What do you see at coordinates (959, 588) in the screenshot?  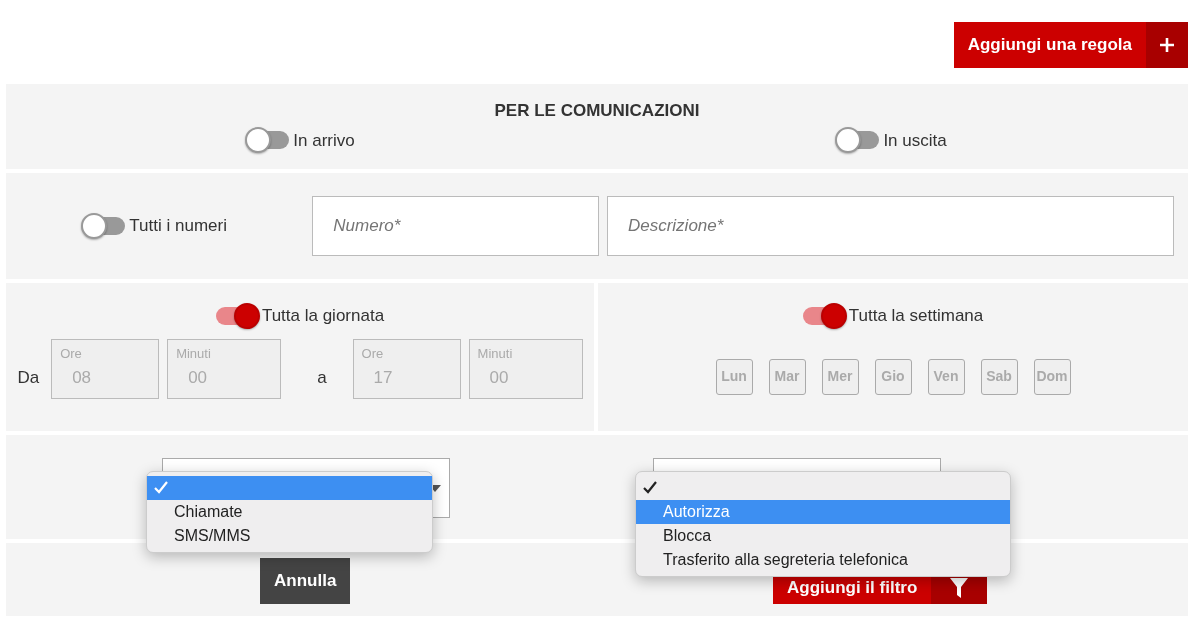 I see `funnel-icon` at bounding box center [959, 588].